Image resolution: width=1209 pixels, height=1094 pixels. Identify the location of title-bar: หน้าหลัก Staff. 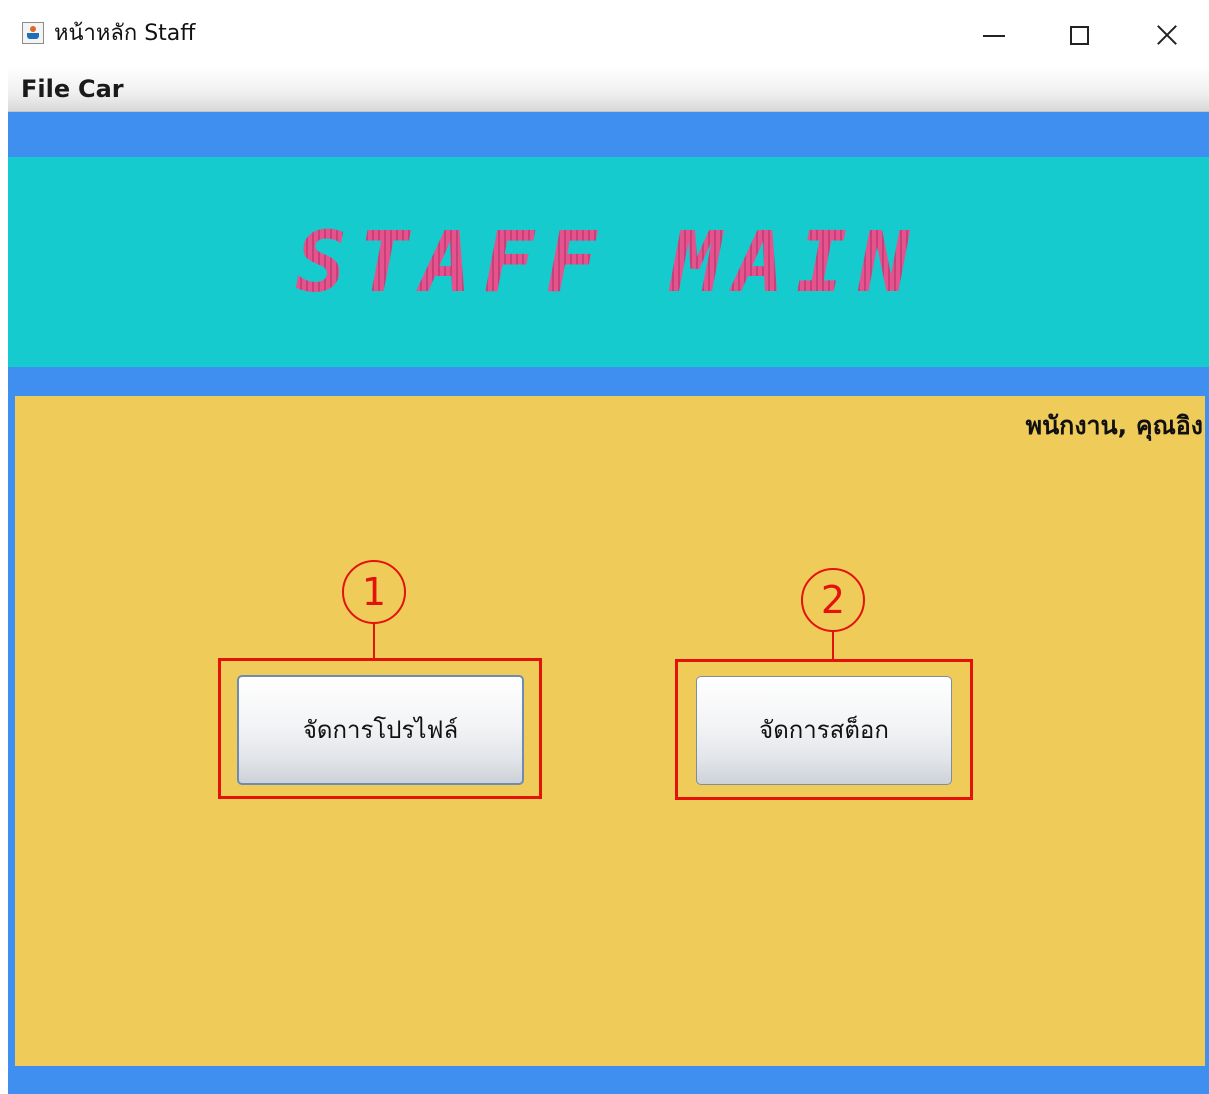
(604, 33).